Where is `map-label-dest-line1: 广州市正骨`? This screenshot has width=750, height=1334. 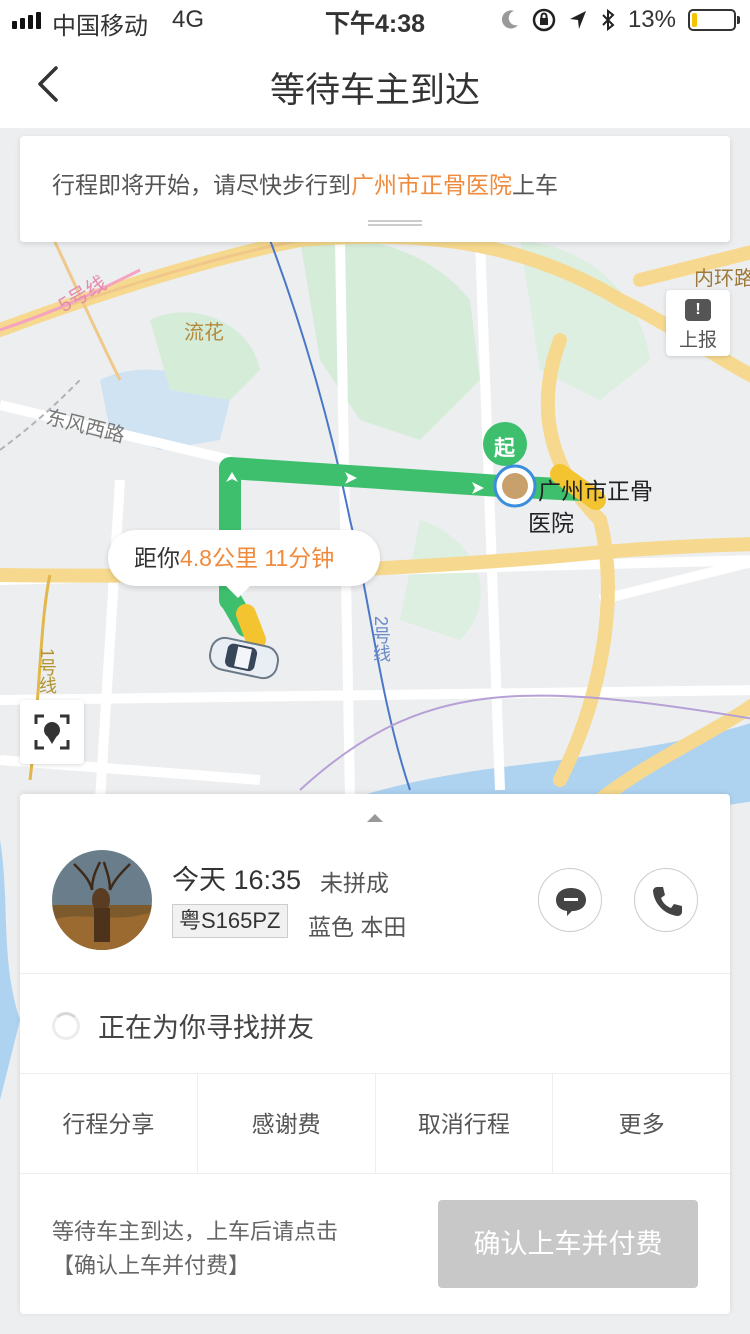 map-label-dest-line1: 广州市正骨 is located at coordinates (595, 491).